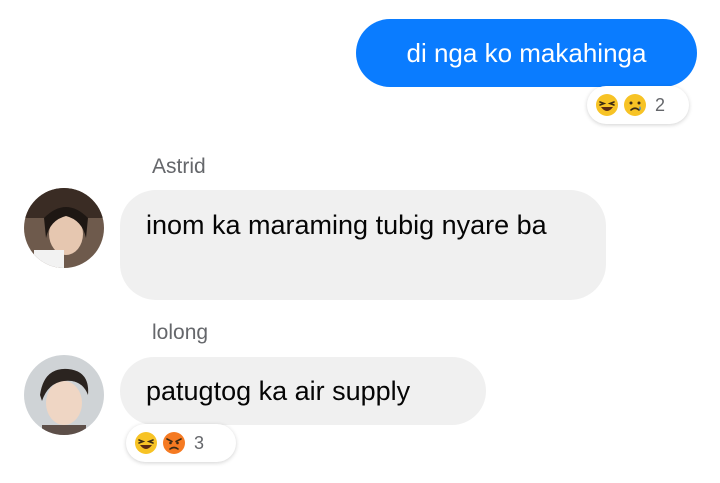 This screenshot has width=720, height=483. Describe the element at coordinates (635, 105) in the screenshot. I see `crying-emoji-icon` at that location.